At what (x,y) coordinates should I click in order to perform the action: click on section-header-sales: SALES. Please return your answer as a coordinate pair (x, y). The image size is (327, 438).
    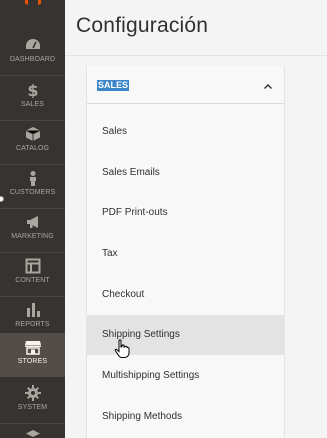
    Looking at the image, I should click on (185, 85).